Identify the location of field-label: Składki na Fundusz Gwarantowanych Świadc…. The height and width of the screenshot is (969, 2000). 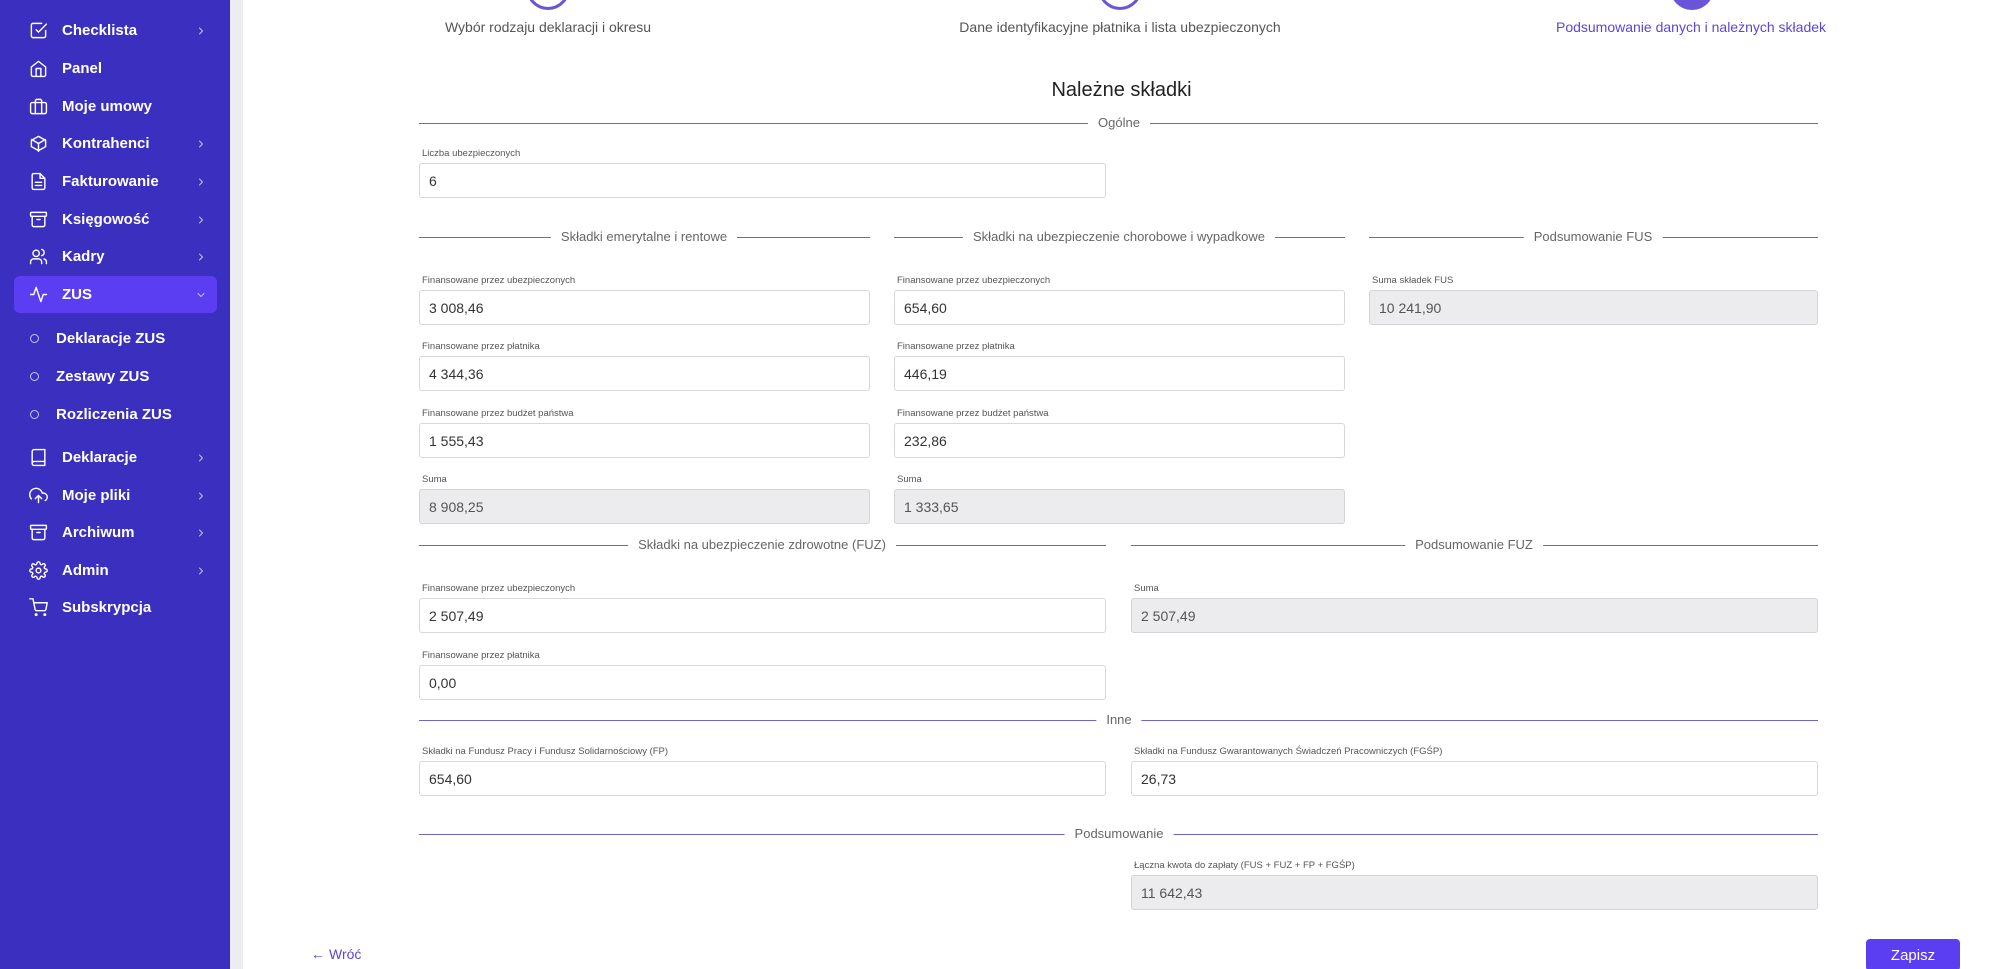
(1288, 751).